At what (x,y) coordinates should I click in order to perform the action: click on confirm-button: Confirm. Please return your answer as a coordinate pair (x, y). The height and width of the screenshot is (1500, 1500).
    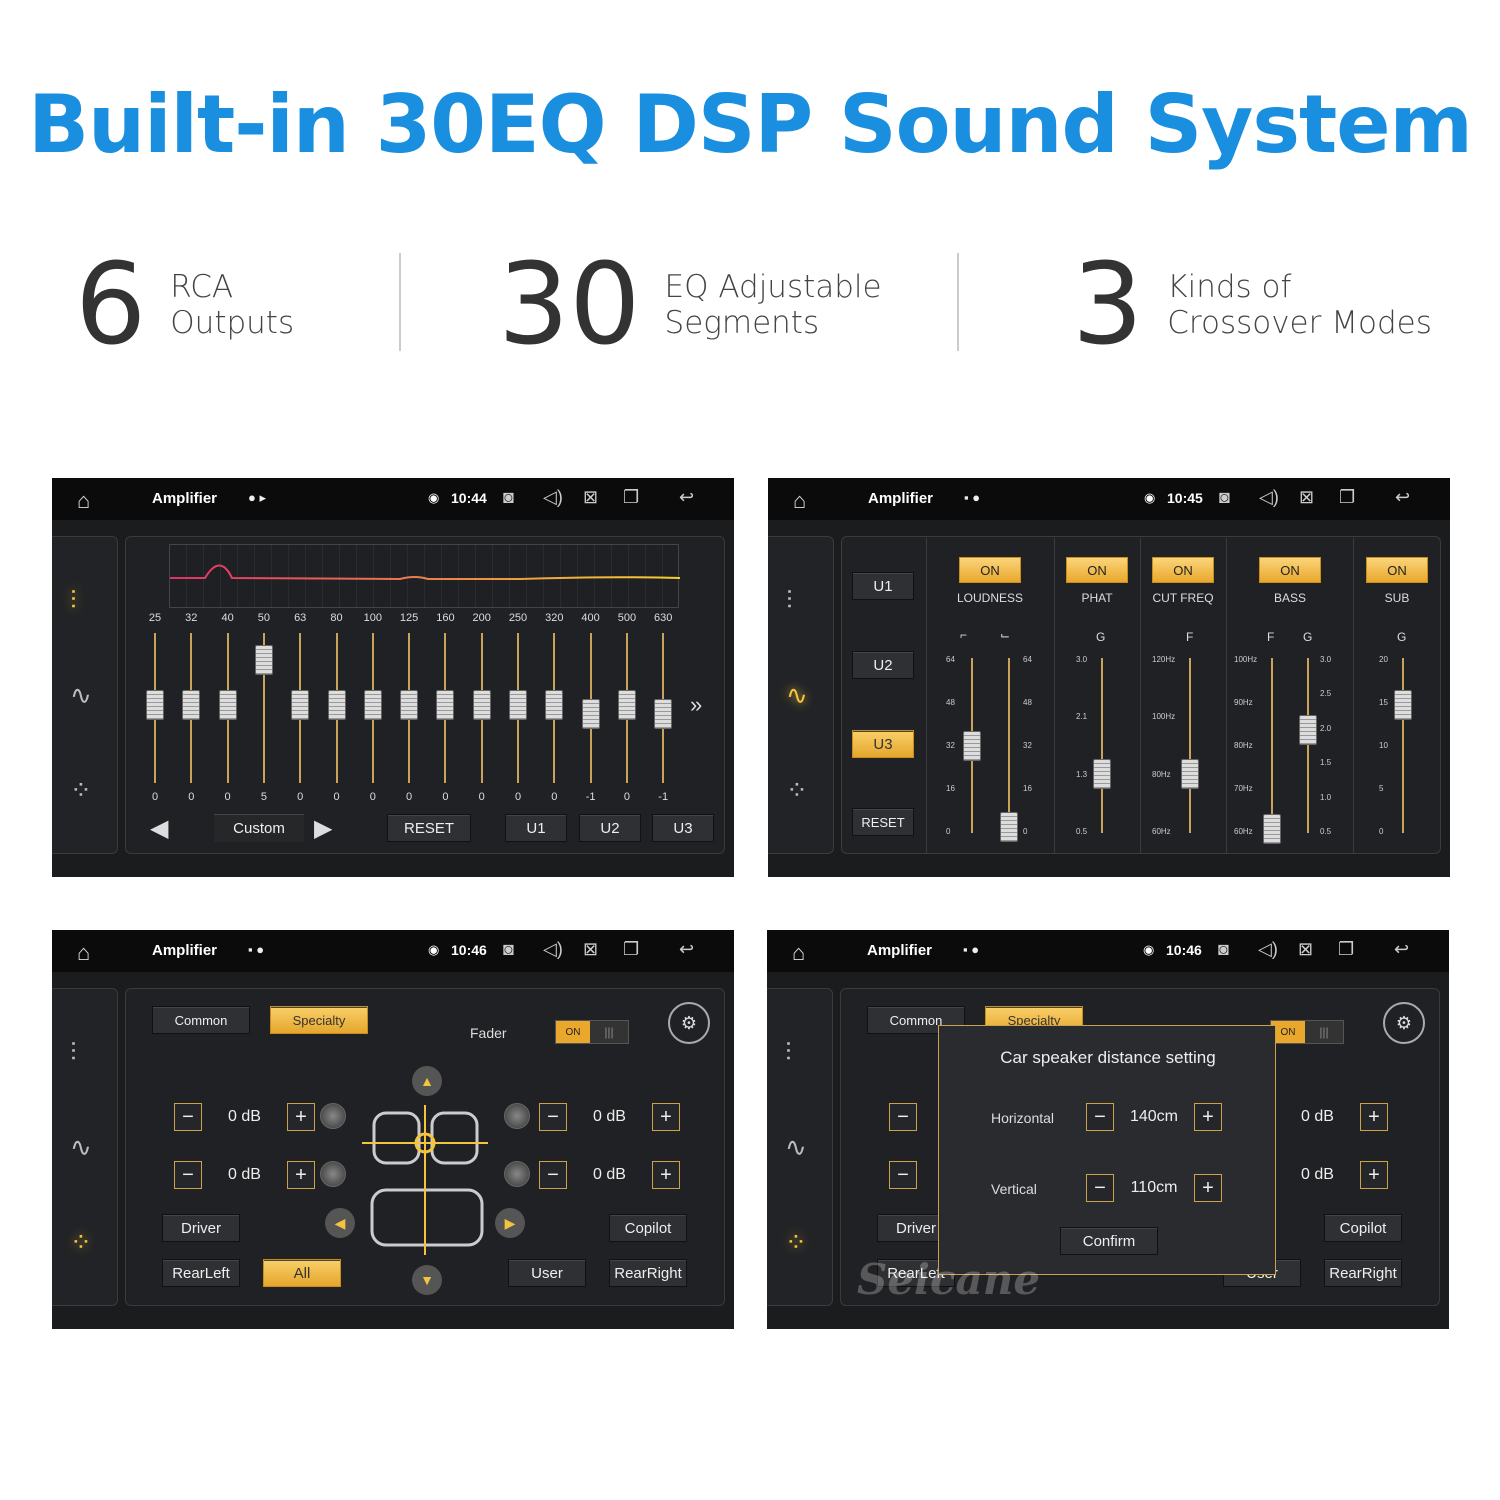
    Looking at the image, I should click on (1109, 1241).